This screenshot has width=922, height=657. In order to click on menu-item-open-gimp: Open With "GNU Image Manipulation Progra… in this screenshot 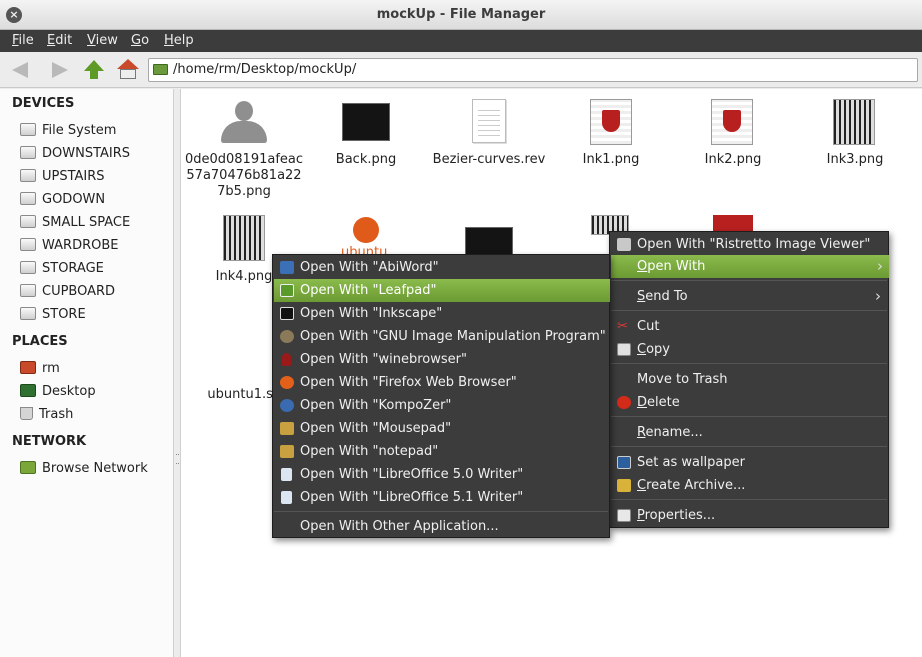, I will do `click(441, 336)`.